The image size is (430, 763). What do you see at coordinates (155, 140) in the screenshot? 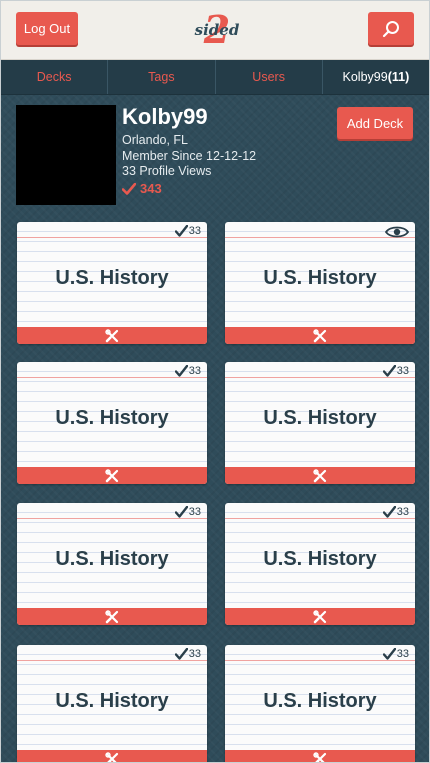
I see `profile-location: Orlando, FL` at bounding box center [155, 140].